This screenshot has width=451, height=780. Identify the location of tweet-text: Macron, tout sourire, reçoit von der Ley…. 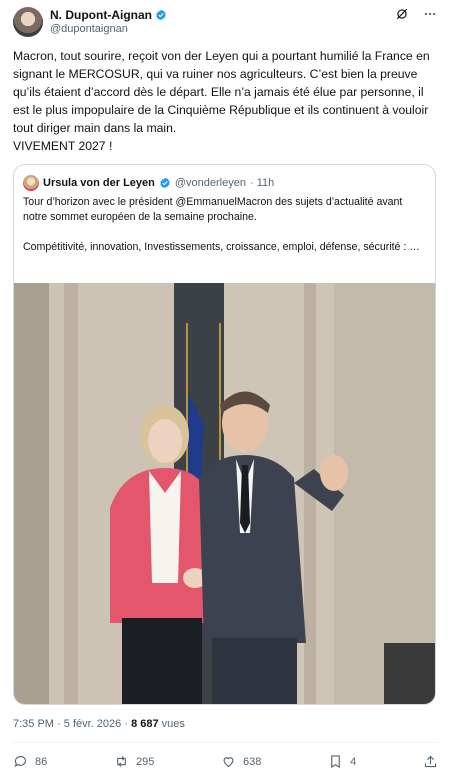
(225, 101).